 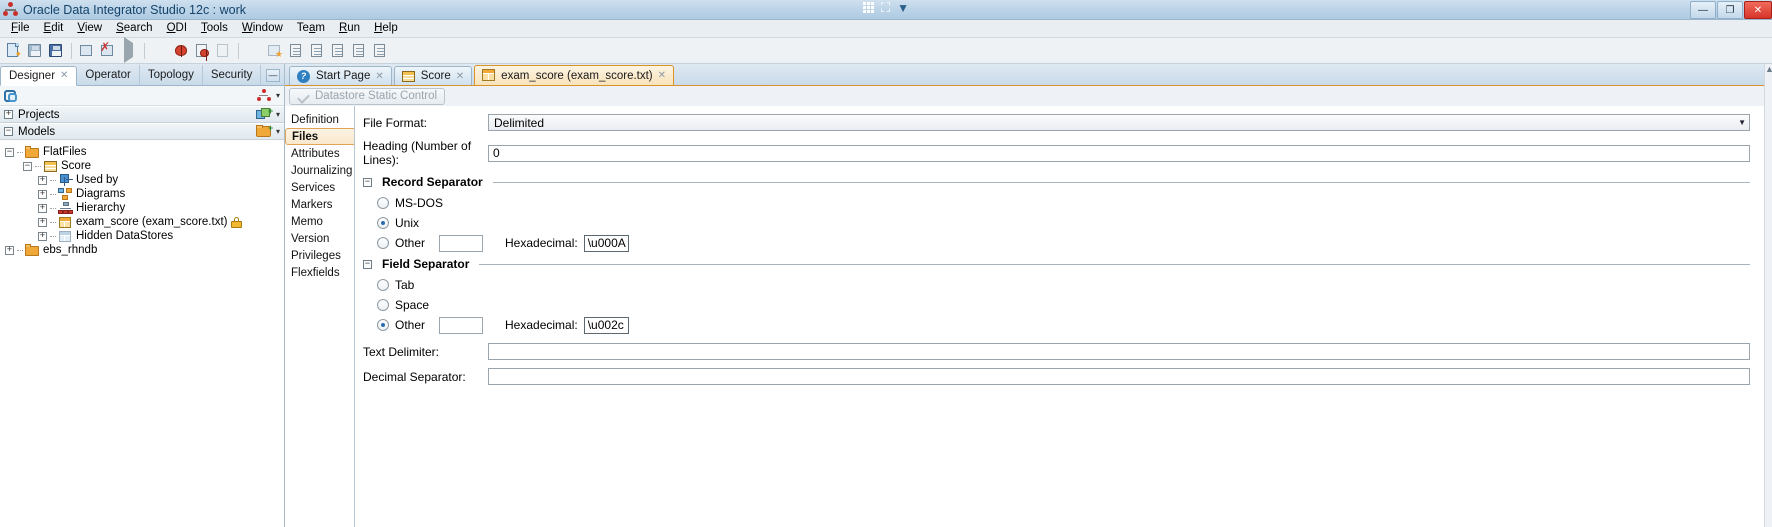 What do you see at coordinates (134, 28) in the screenshot?
I see `menu-search: Search` at bounding box center [134, 28].